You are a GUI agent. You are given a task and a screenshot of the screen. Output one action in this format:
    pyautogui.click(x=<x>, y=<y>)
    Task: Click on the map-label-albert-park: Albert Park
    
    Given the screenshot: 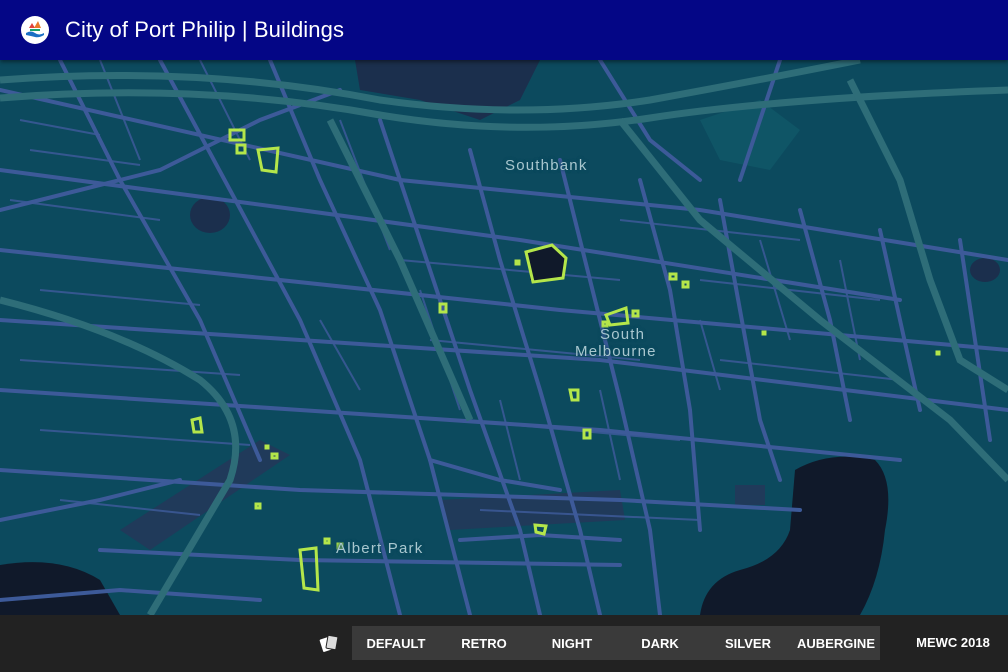 What is the action you would take?
    pyautogui.click(x=380, y=548)
    